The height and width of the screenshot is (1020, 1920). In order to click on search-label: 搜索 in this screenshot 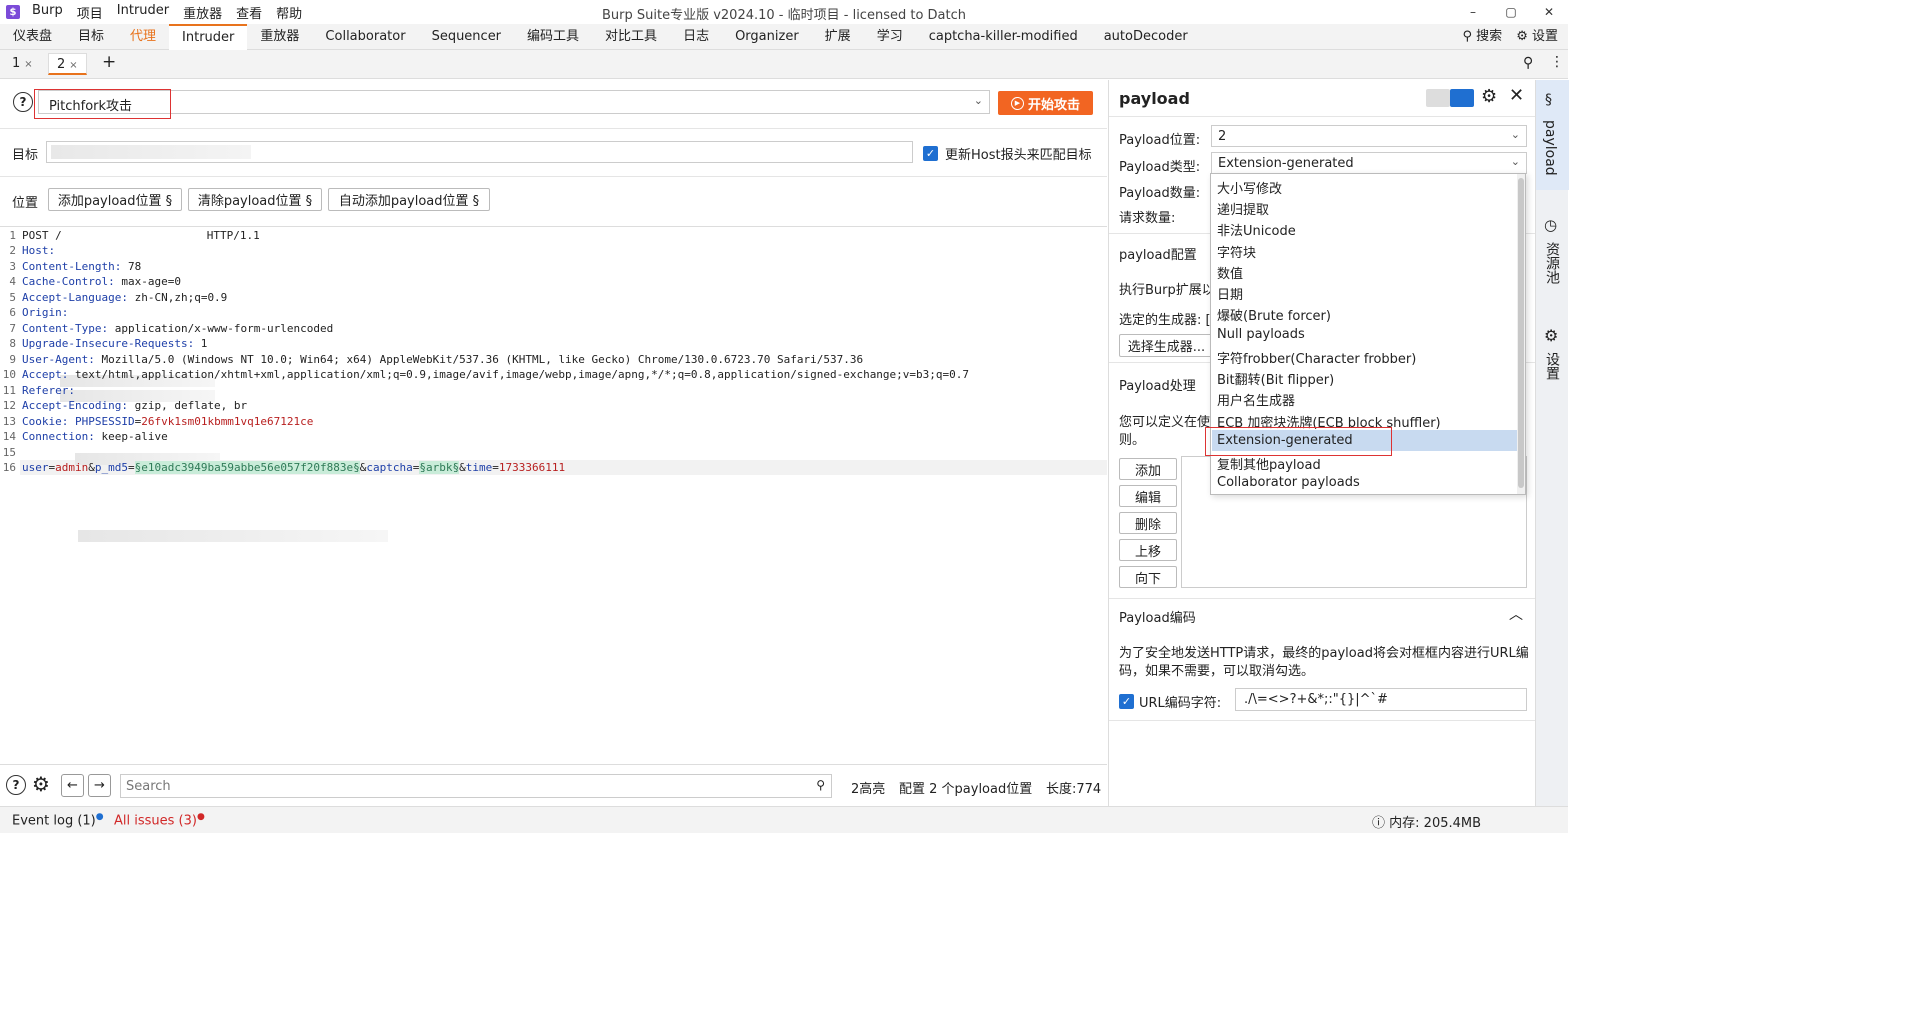, I will do `click(1489, 36)`.